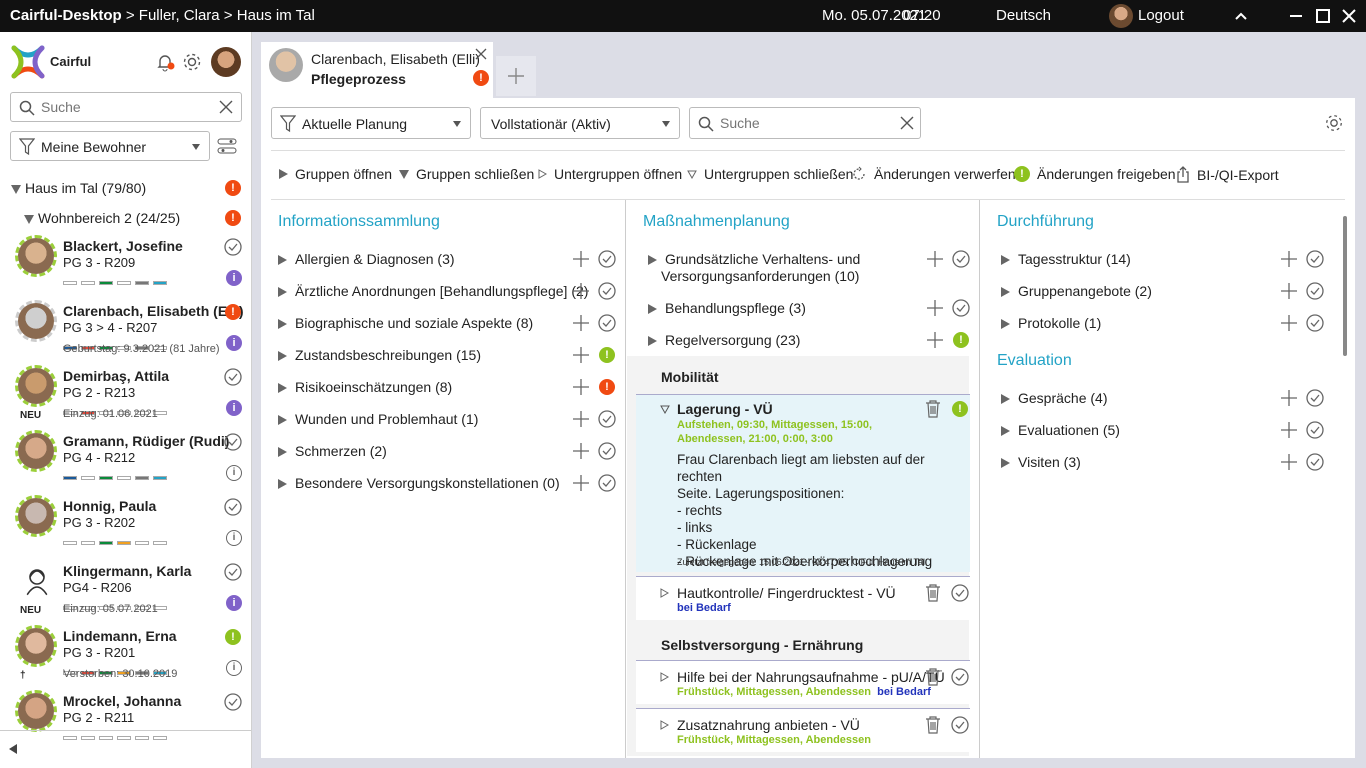 This screenshot has height=768, width=1366. Describe the element at coordinates (770, 174) in the screenshot. I see `close-subgroups-button: Untergruppen schließen` at that location.